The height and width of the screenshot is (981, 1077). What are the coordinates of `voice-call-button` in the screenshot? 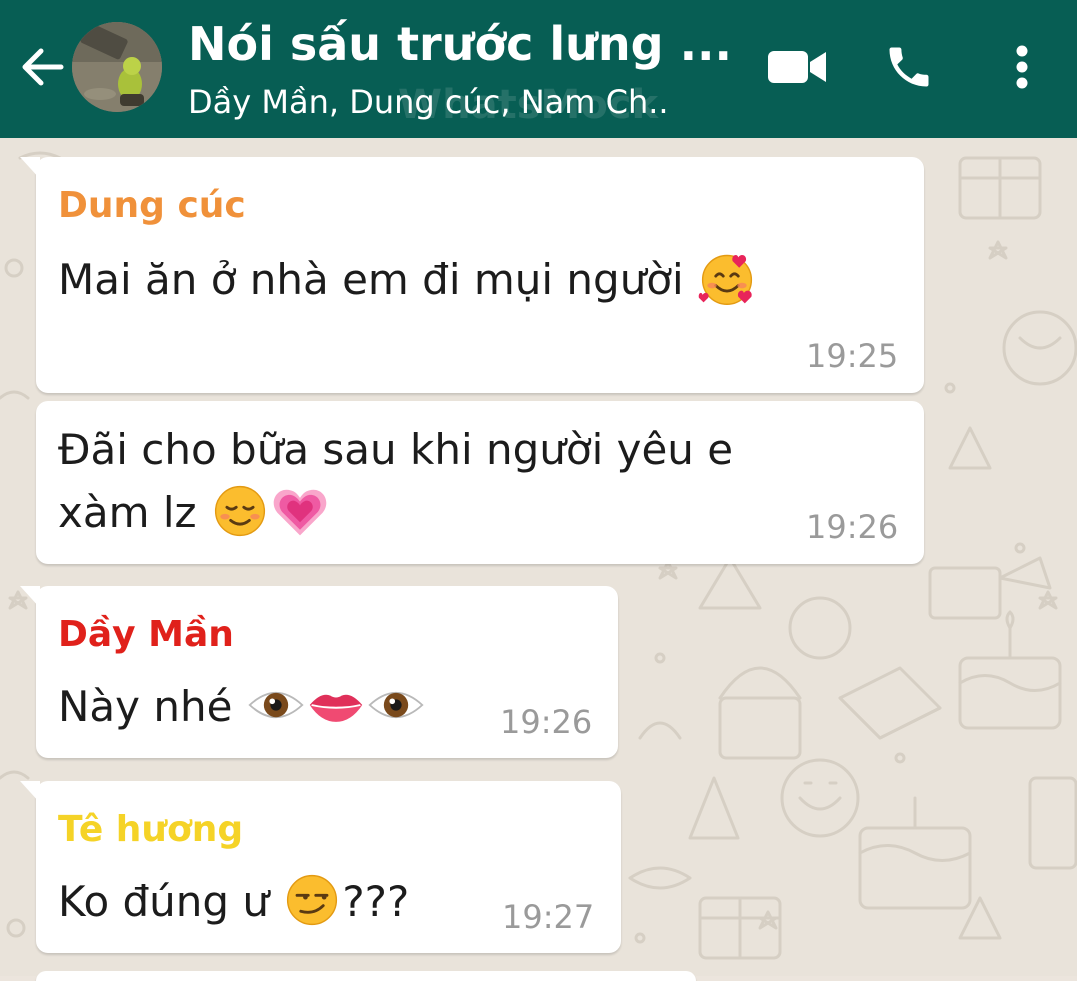 It's located at (909, 69).